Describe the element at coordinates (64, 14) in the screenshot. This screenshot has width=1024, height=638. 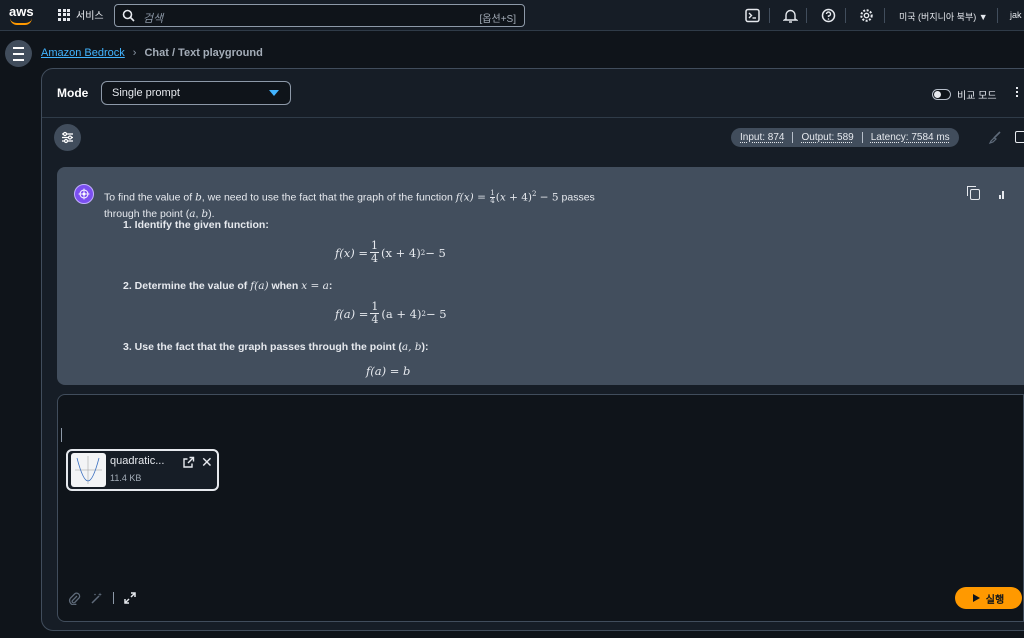
I see `grid-icon` at that location.